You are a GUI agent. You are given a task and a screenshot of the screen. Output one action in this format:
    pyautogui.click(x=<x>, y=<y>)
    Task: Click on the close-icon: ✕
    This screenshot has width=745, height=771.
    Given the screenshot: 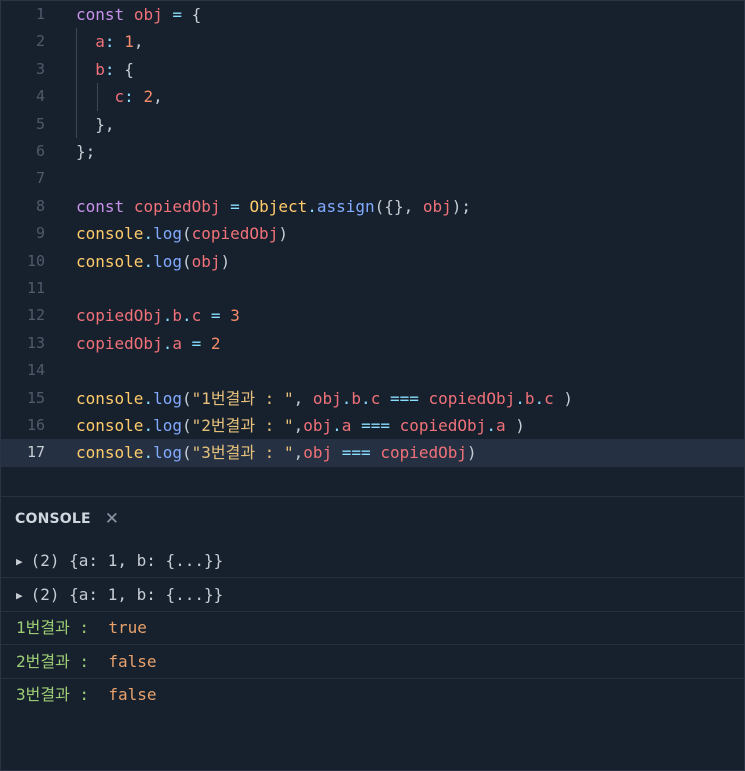 What is the action you would take?
    pyautogui.click(x=112, y=519)
    